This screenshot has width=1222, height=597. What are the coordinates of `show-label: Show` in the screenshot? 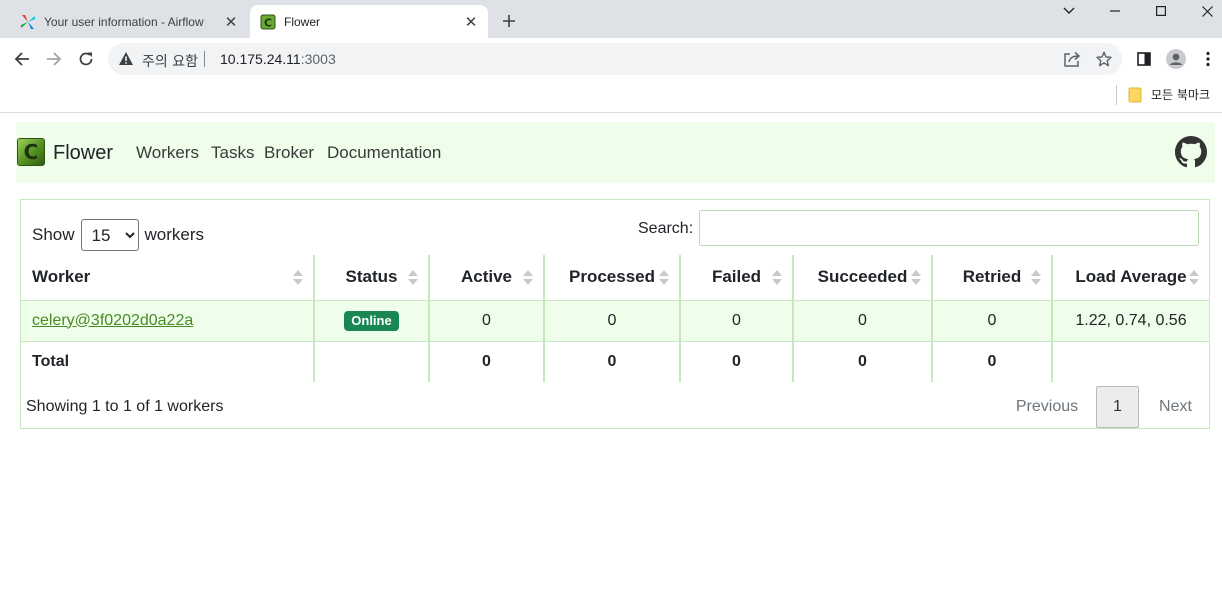 It's located at (53, 234).